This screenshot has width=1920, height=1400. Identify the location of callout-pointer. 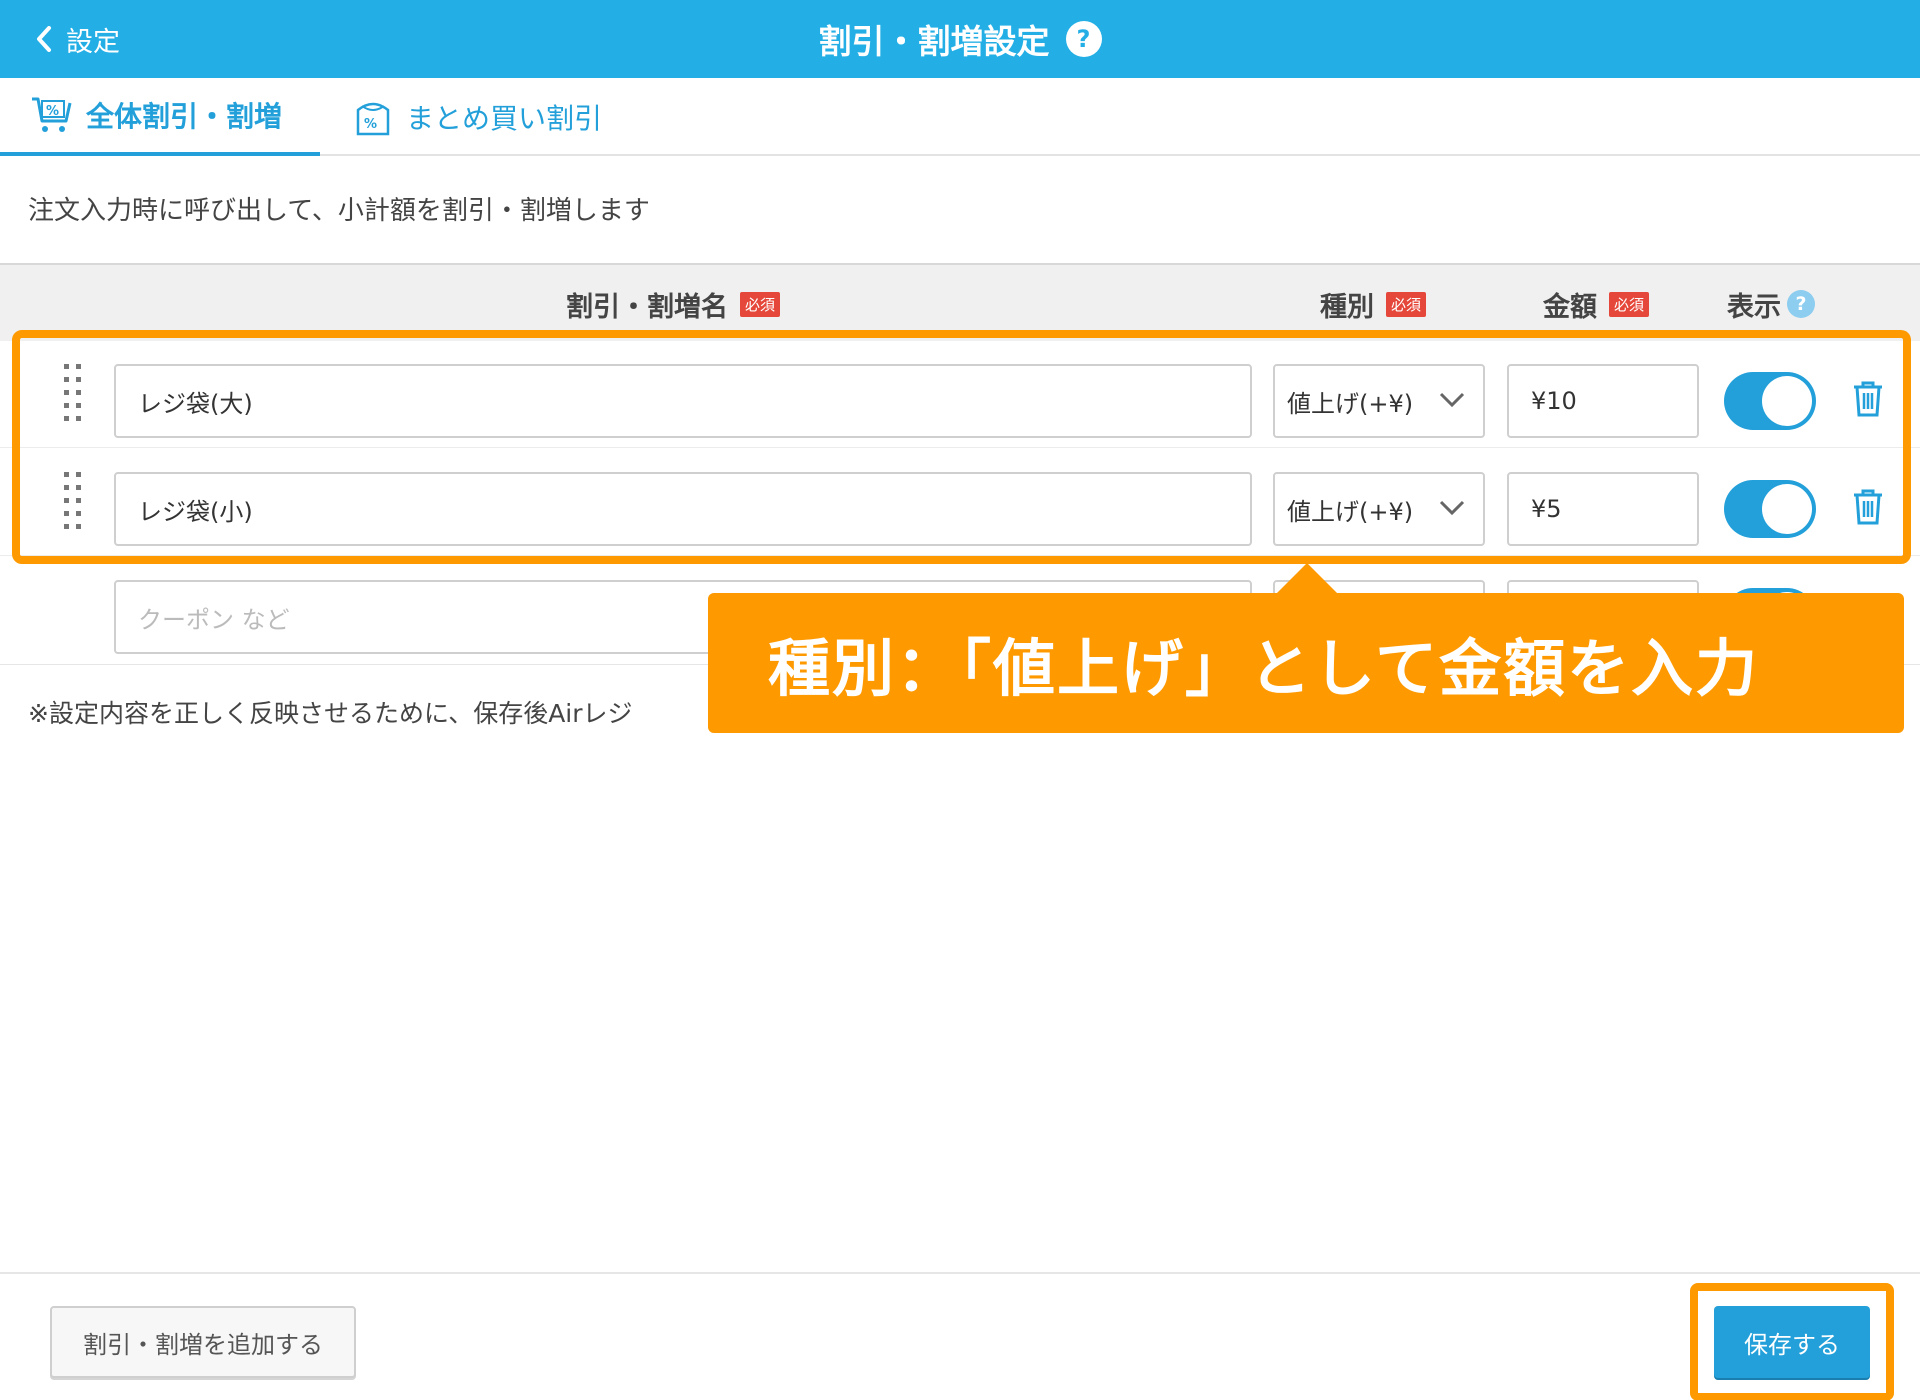
(1307, 579).